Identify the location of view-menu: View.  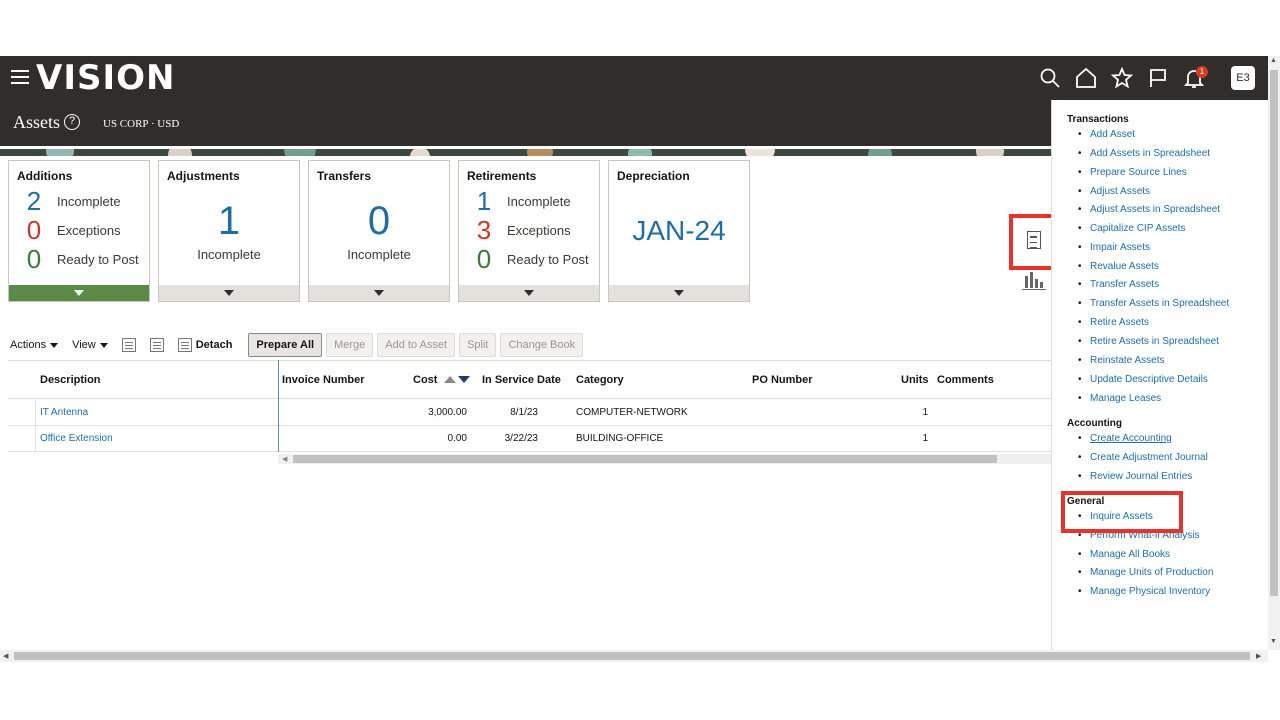
(90, 345).